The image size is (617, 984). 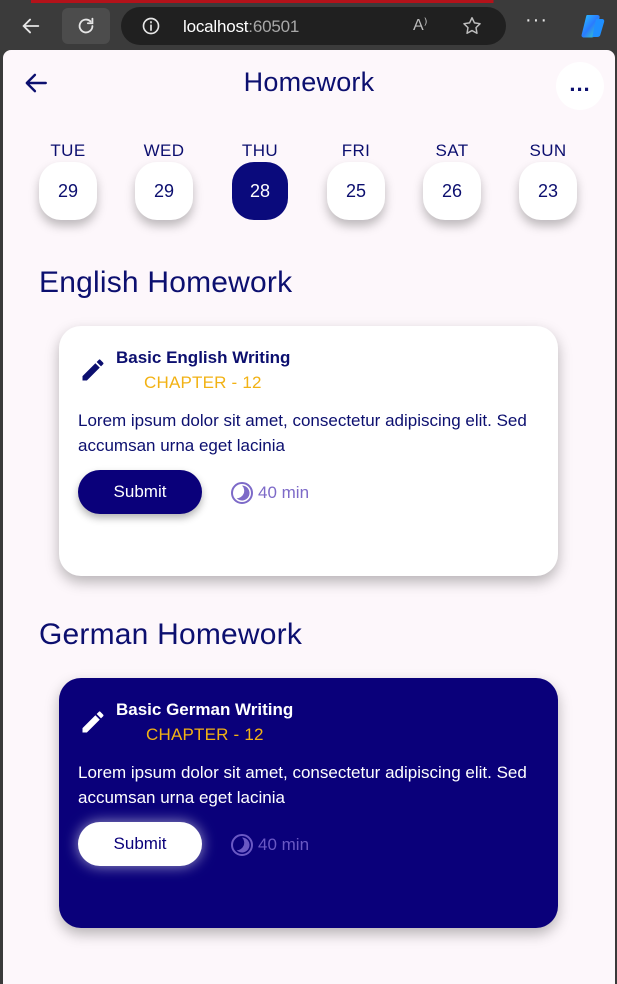 I want to click on browser-refresh-button, so click(x=86, y=26).